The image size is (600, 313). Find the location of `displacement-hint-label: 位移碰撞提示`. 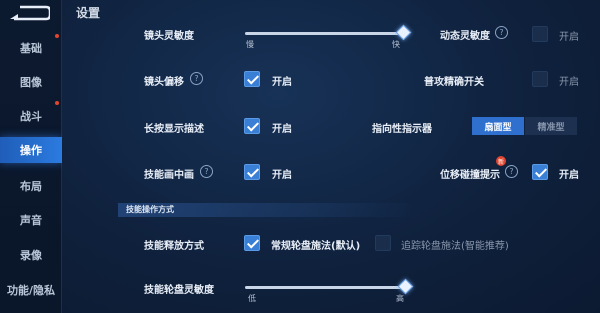

displacement-hint-label: 位移碰撞提示 is located at coordinates (470, 175).